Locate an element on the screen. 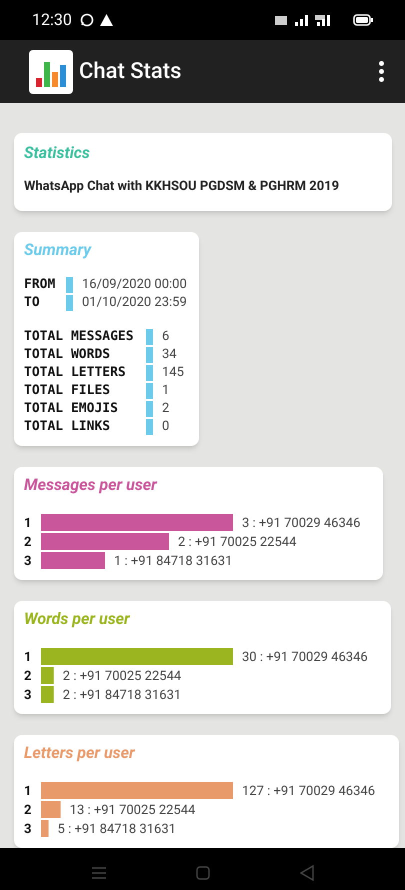 The height and width of the screenshot is (890, 405). bar-label: 2 : +91 84718 31631 is located at coordinates (122, 695).